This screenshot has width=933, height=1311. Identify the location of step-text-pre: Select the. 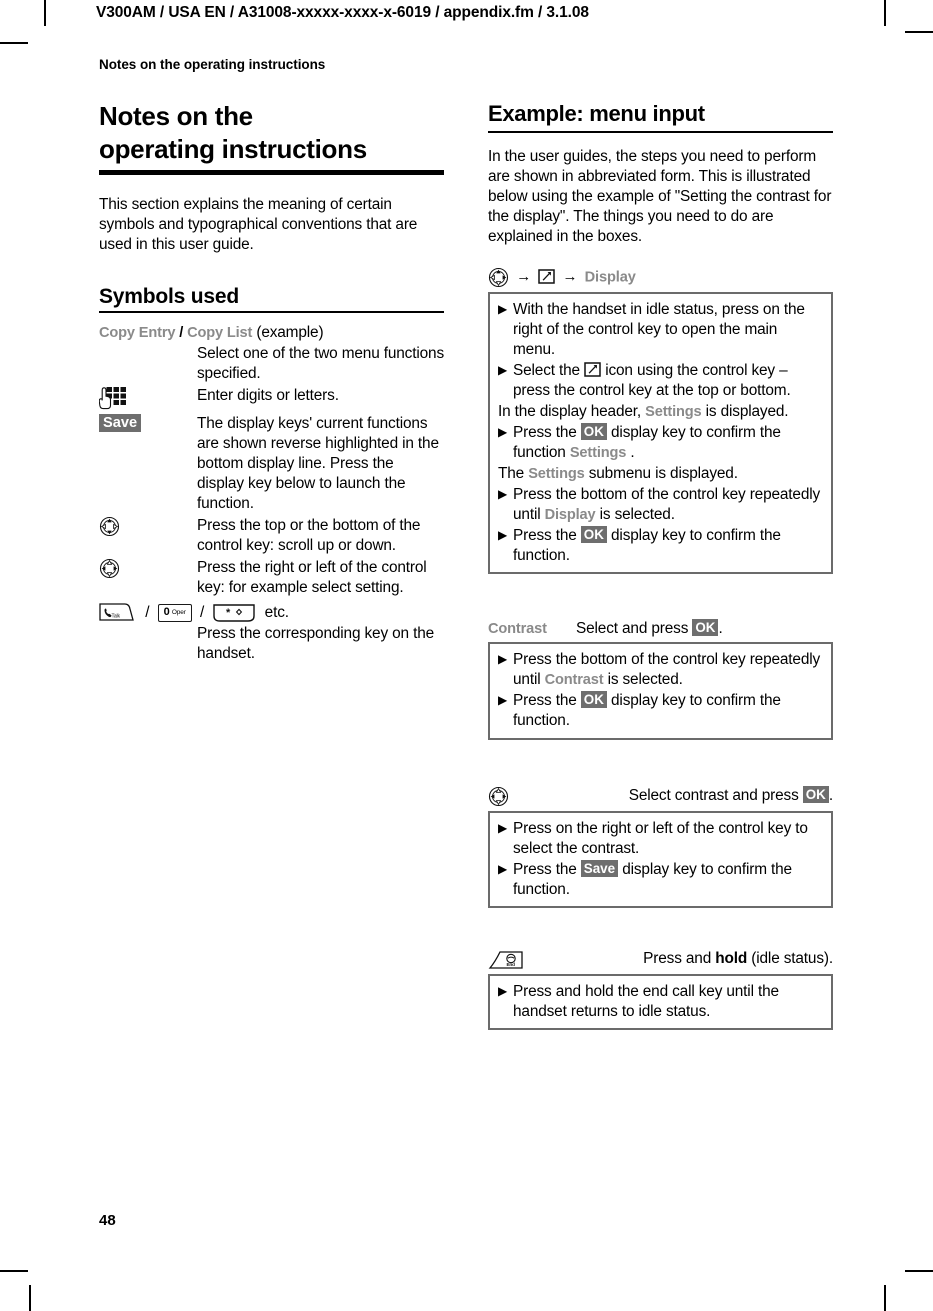
(549, 371).